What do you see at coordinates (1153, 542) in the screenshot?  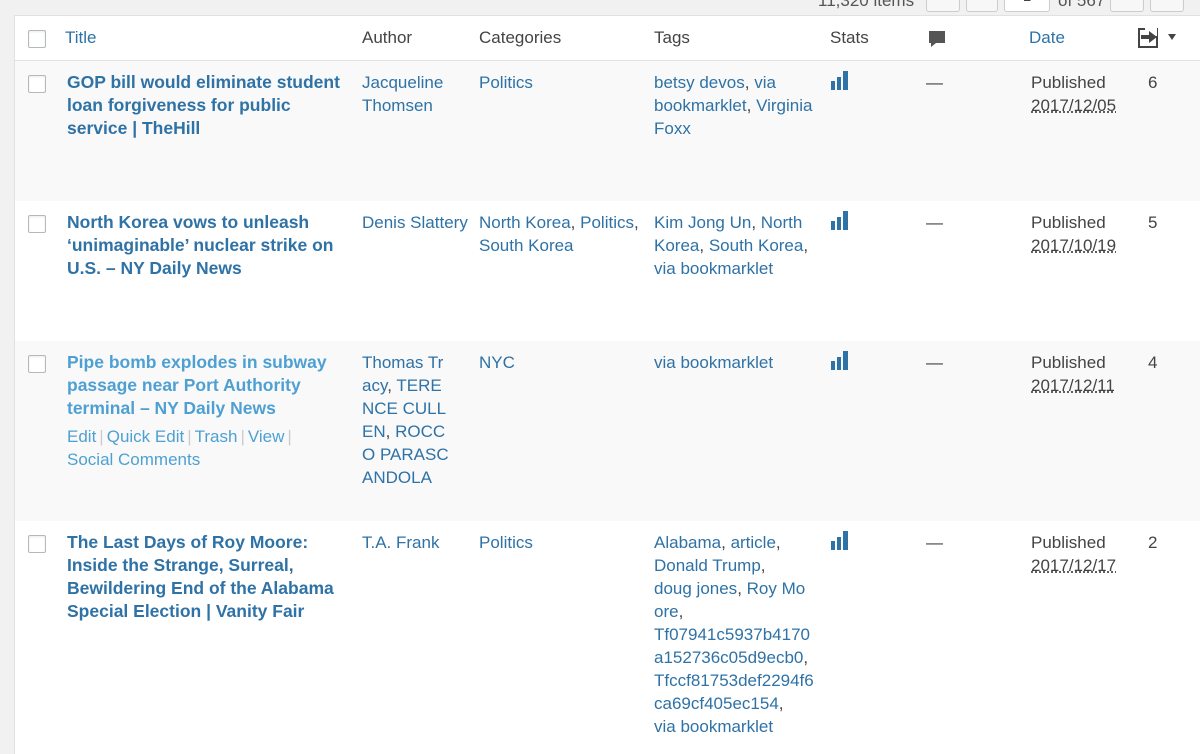 I see `count-value: 2` at bounding box center [1153, 542].